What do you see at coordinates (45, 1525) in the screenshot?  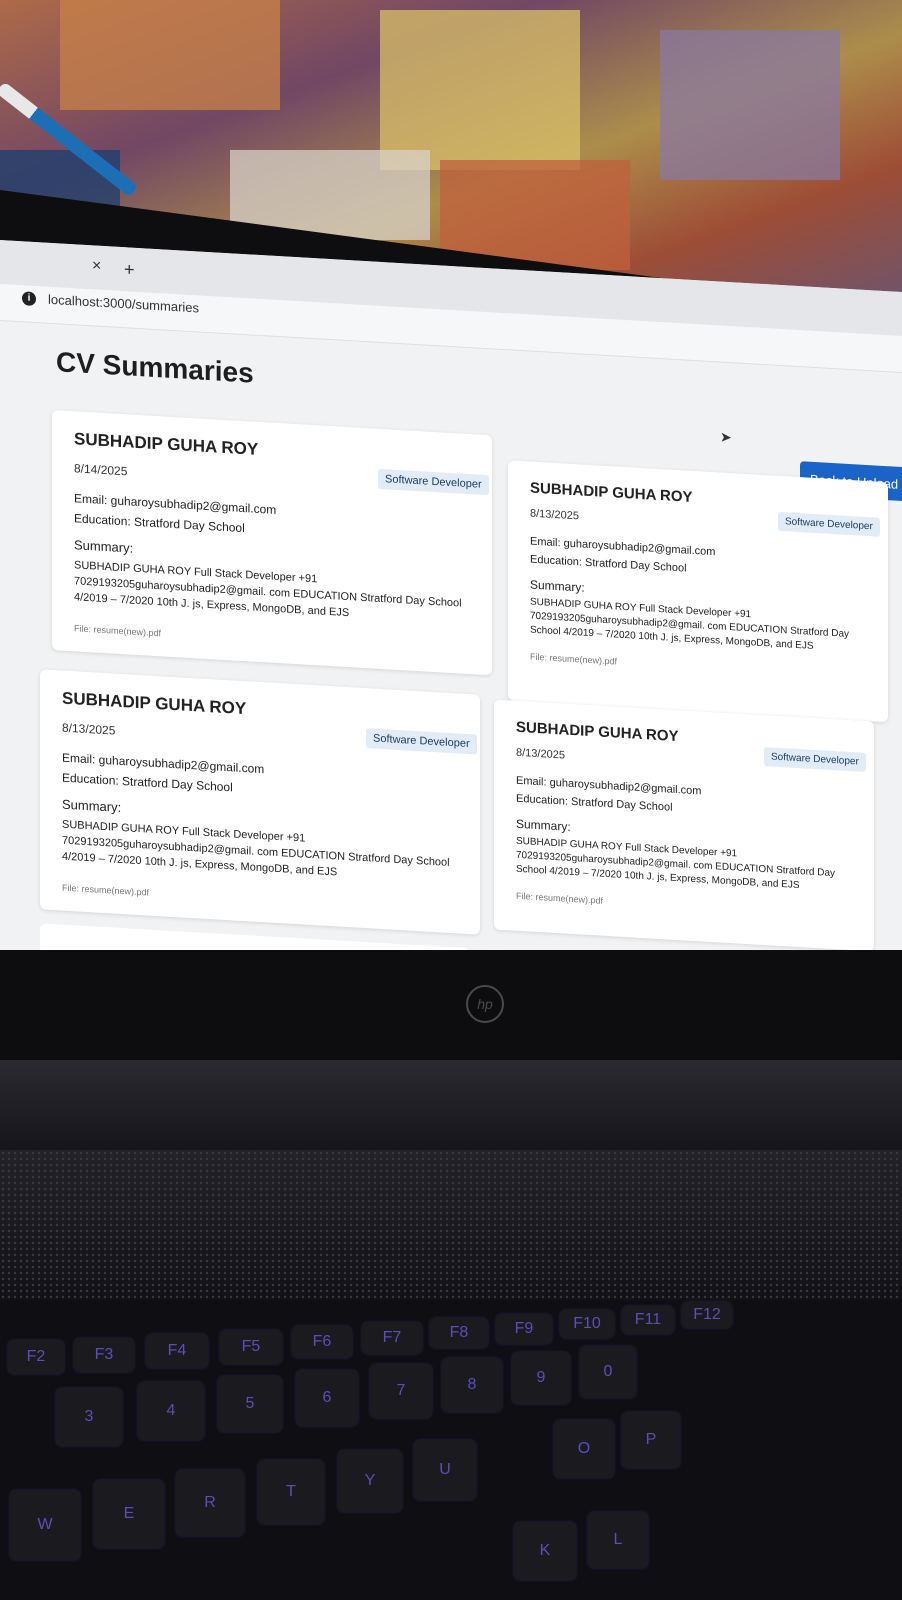 I see `key-w: W` at bounding box center [45, 1525].